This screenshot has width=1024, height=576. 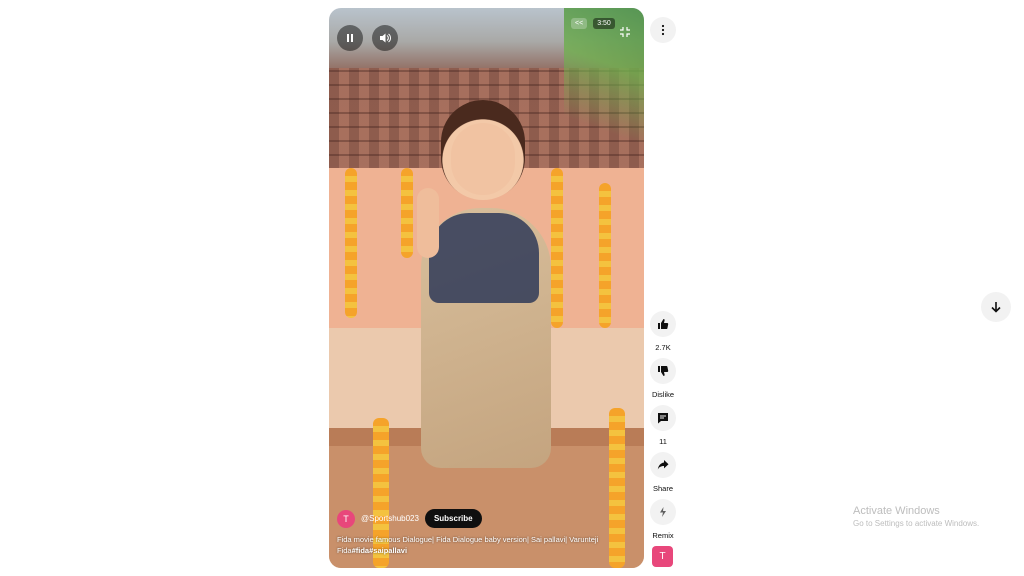 I want to click on volume-button, so click(x=385, y=38).